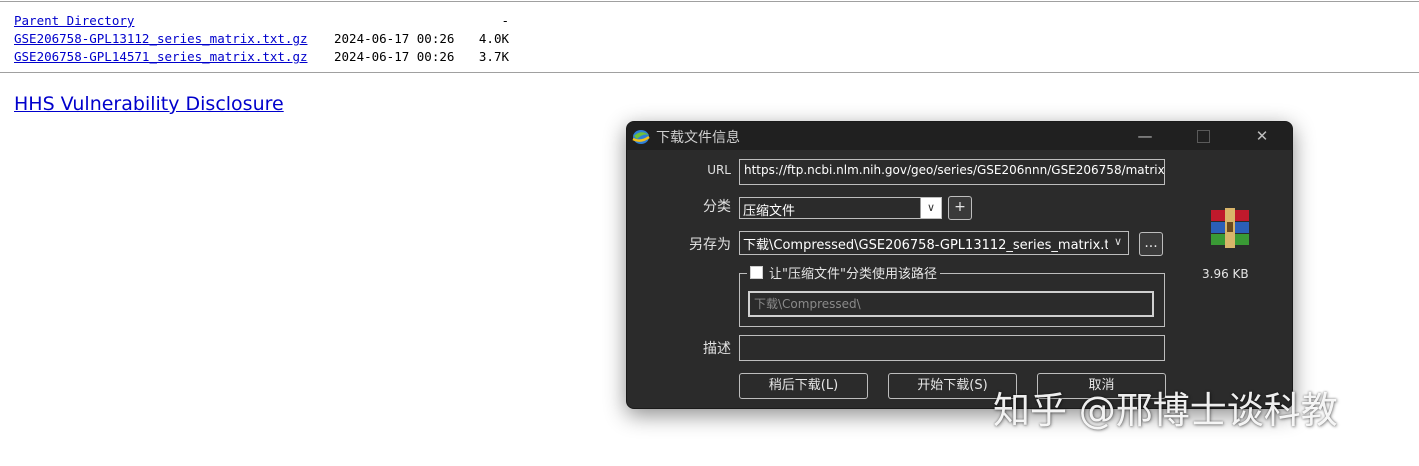 This screenshot has width=1419, height=466. What do you see at coordinates (803, 386) in the screenshot?
I see `download-later-button: 稍后下载(L)` at bounding box center [803, 386].